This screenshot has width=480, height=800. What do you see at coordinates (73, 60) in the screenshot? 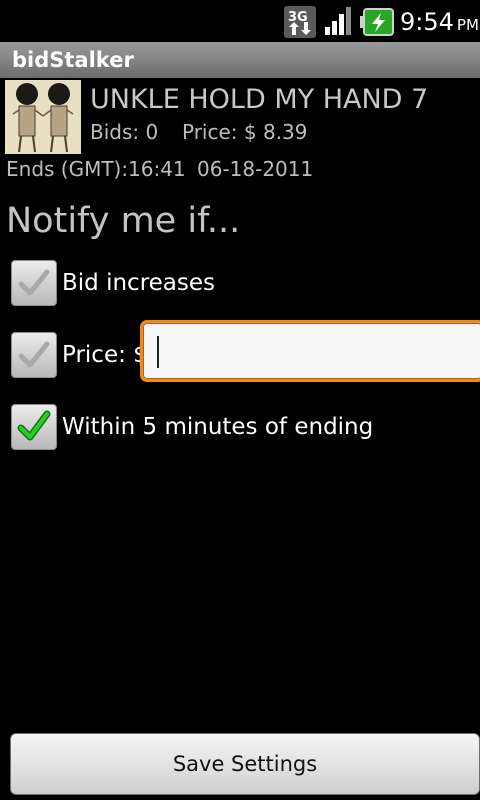
I see `app-title: bidStalker` at bounding box center [73, 60].